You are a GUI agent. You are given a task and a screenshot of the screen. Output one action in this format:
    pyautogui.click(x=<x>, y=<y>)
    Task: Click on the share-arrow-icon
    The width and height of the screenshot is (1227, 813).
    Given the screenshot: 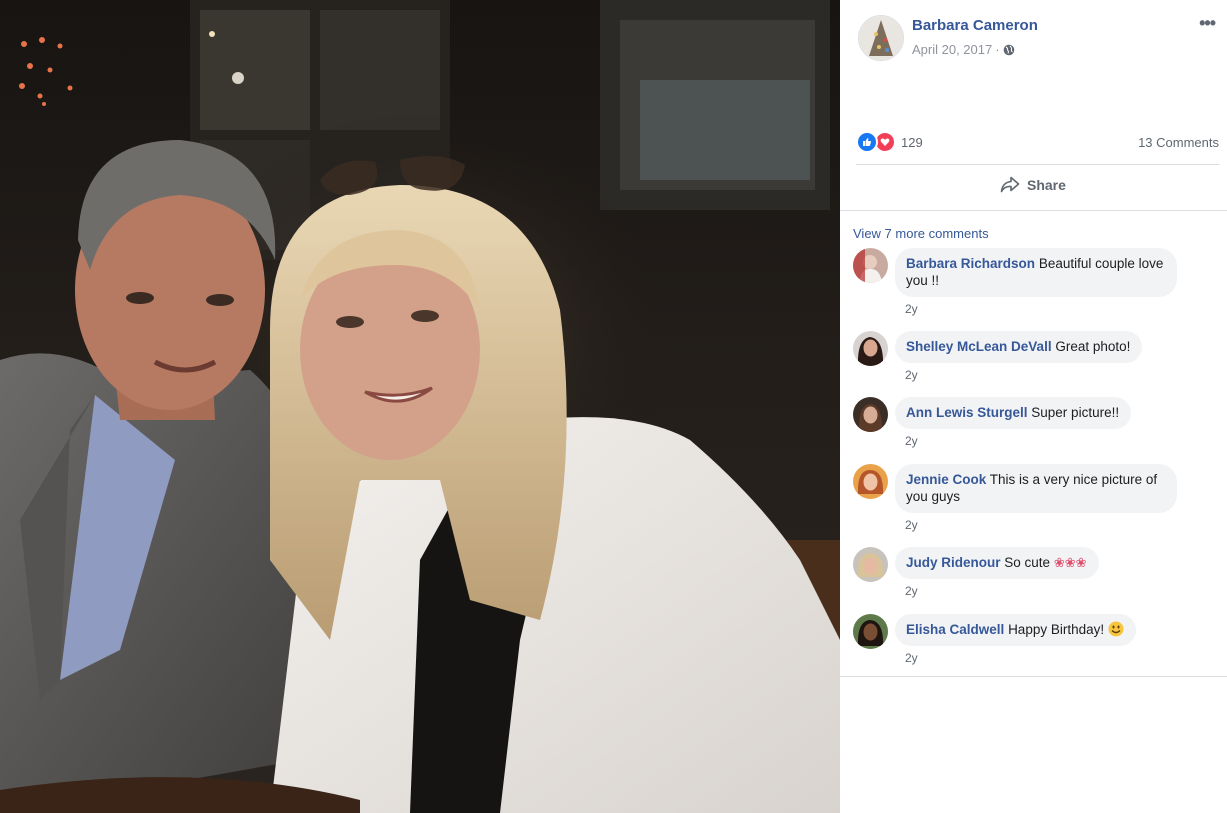 What is the action you would take?
    pyautogui.click(x=1010, y=184)
    